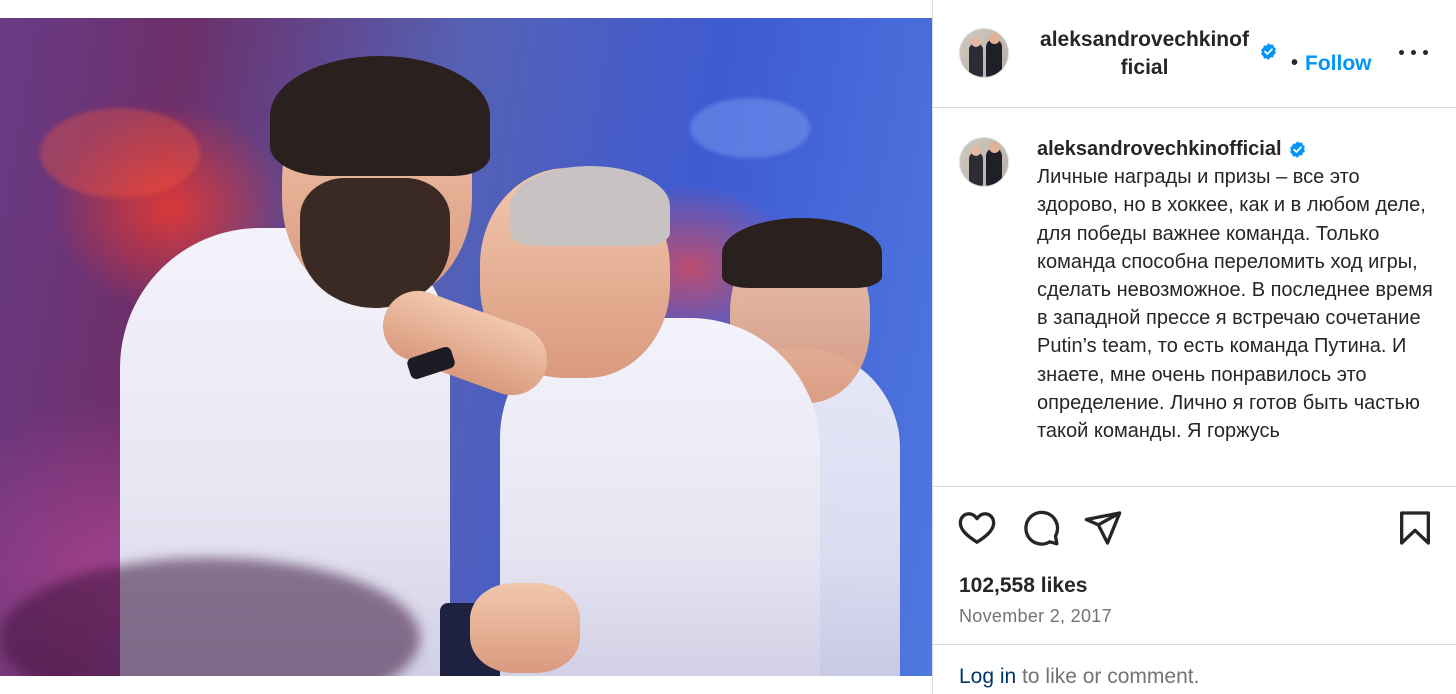  What do you see at coordinates (1159, 149) in the screenshot?
I see `caption-username: aleksandrovechkinofficial` at bounding box center [1159, 149].